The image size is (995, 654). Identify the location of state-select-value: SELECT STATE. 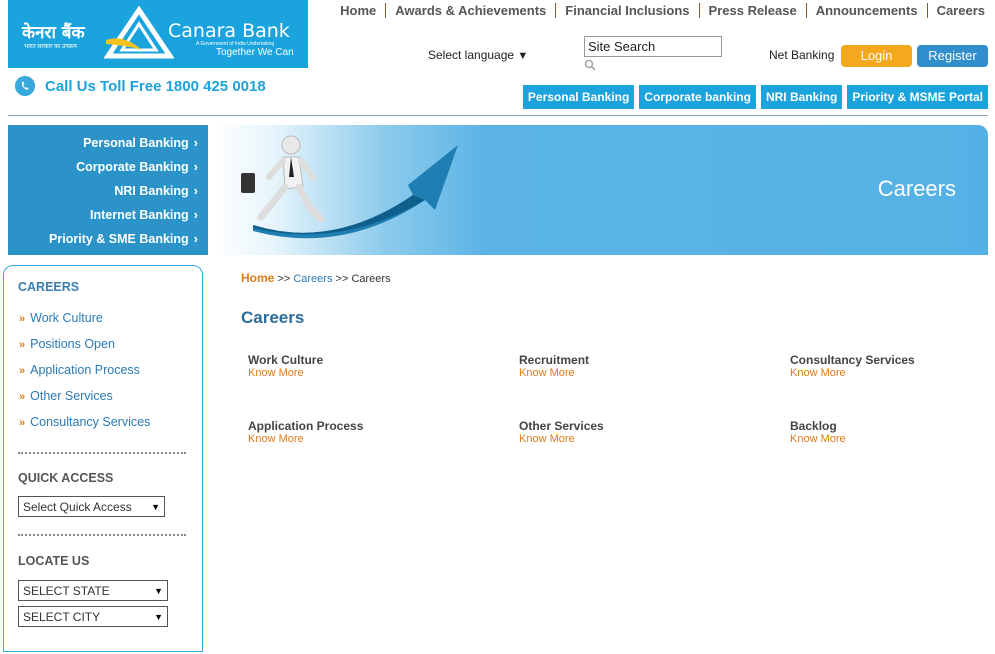
(66, 590).